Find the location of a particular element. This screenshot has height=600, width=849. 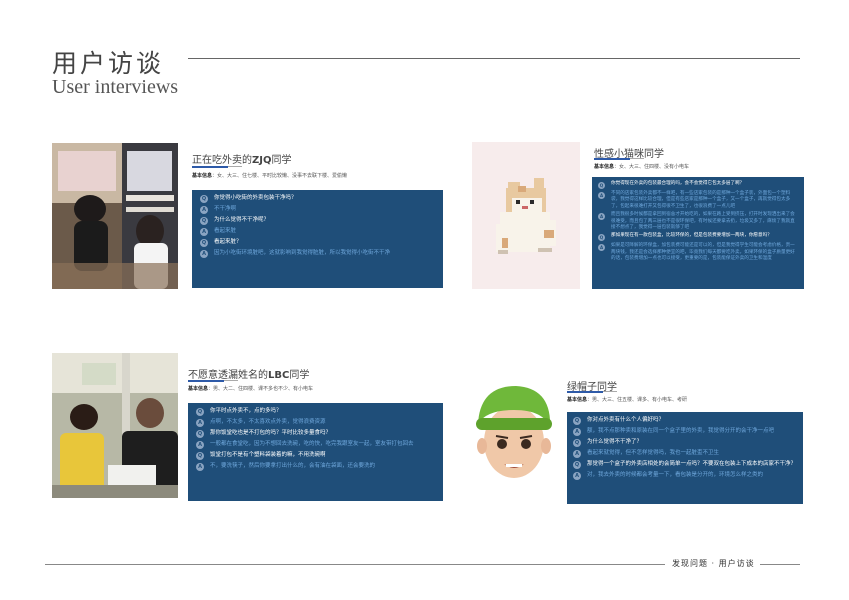

card-title-zjq: 正在吃外卖的ZJQ同学 is located at coordinates (241, 158).